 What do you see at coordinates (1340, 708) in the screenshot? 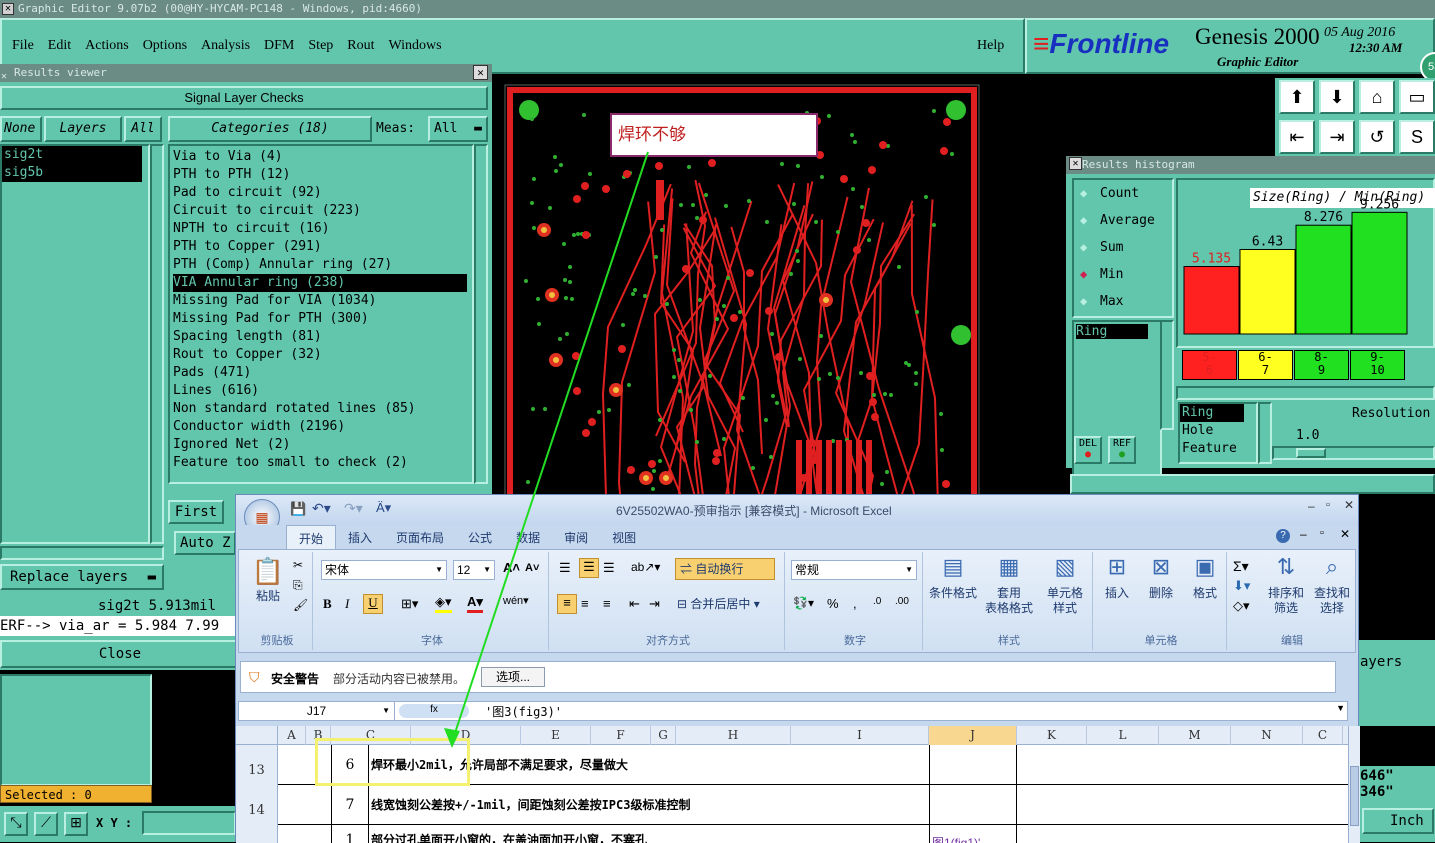
I see `formula-expand-icon: ▼` at bounding box center [1340, 708].